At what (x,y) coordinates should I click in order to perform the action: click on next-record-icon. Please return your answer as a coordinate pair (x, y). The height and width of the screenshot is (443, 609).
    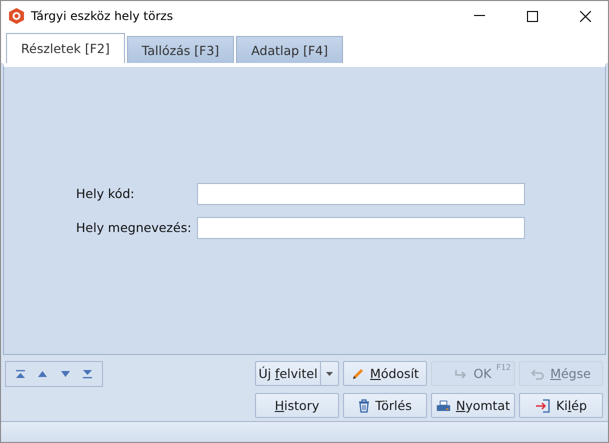
    Looking at the image, I should click on (65, 374).